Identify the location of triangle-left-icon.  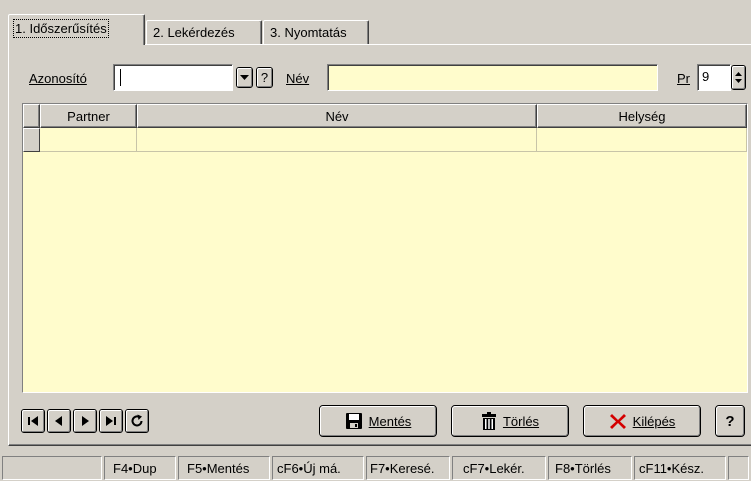
(58, 421).